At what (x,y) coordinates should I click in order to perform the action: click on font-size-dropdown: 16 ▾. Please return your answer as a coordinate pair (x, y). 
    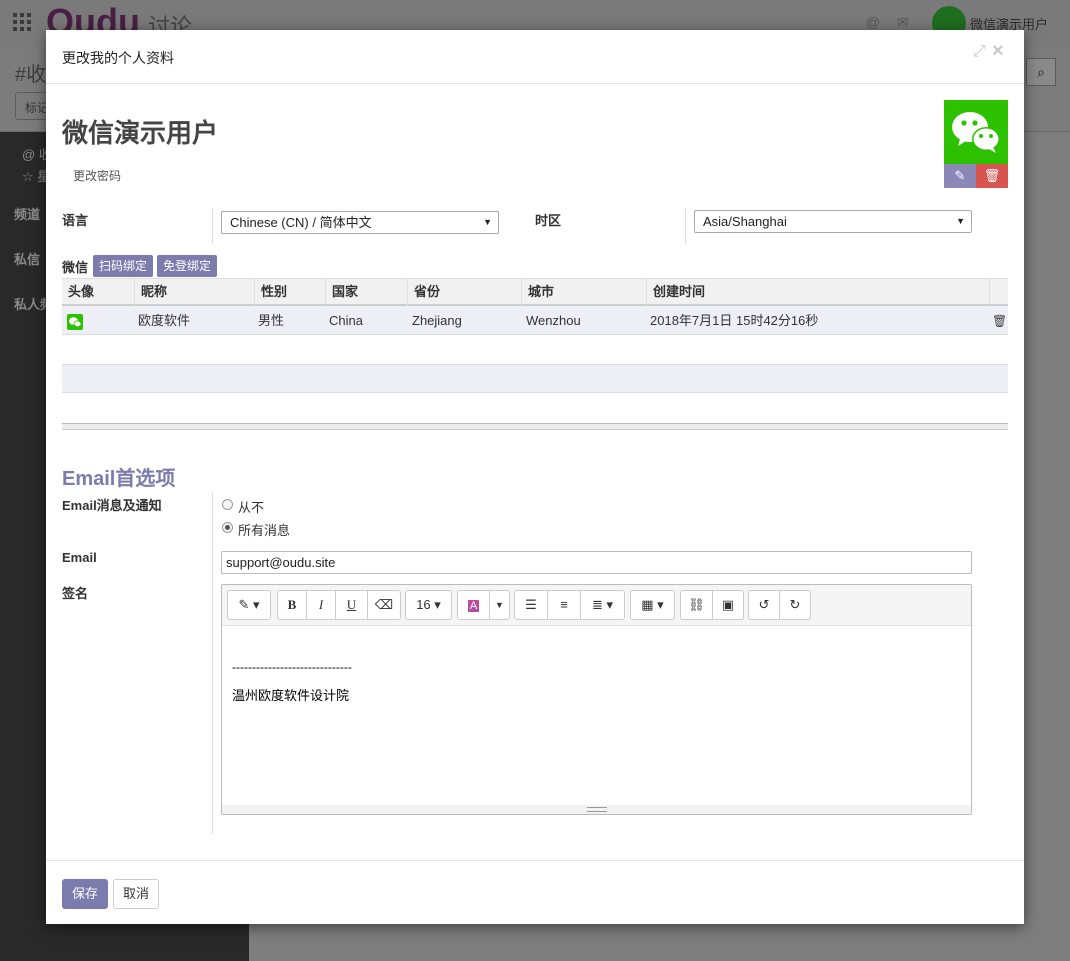
    Looking at the image, I should click on (428, 605).